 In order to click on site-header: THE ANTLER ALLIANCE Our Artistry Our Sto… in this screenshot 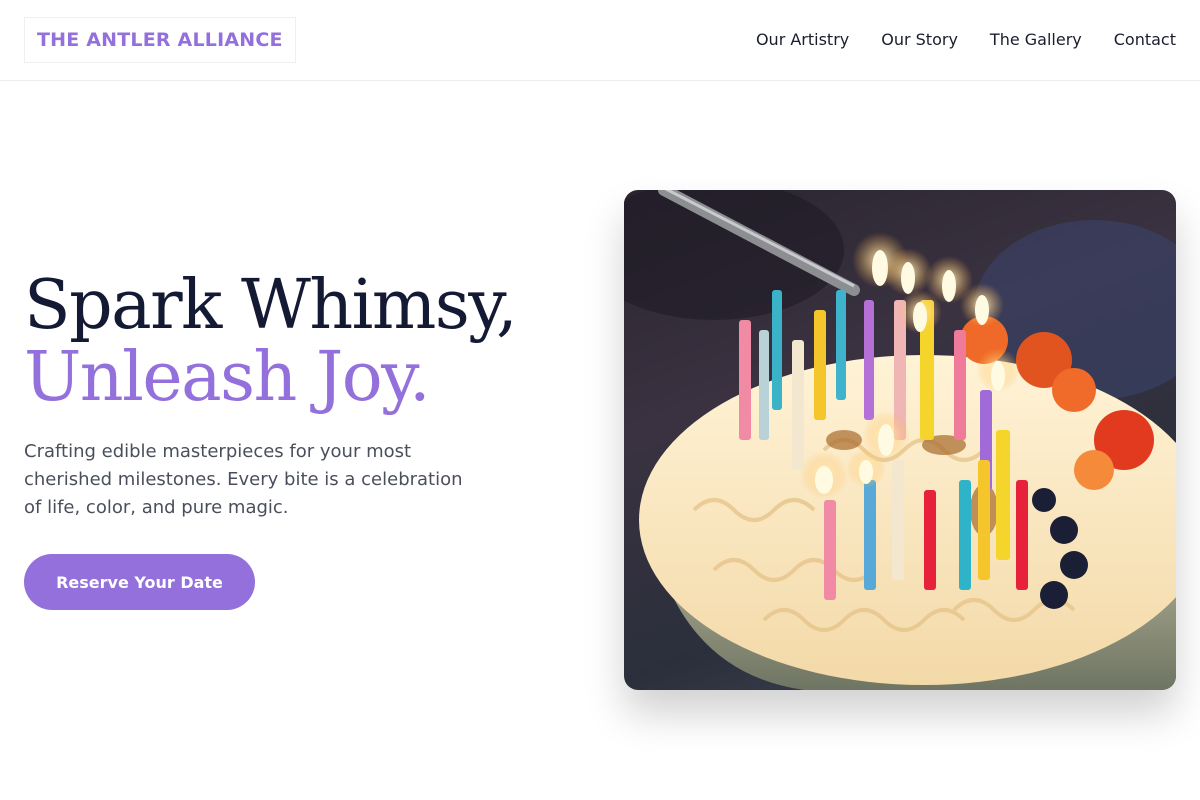, I will do `click(600, 40)`.